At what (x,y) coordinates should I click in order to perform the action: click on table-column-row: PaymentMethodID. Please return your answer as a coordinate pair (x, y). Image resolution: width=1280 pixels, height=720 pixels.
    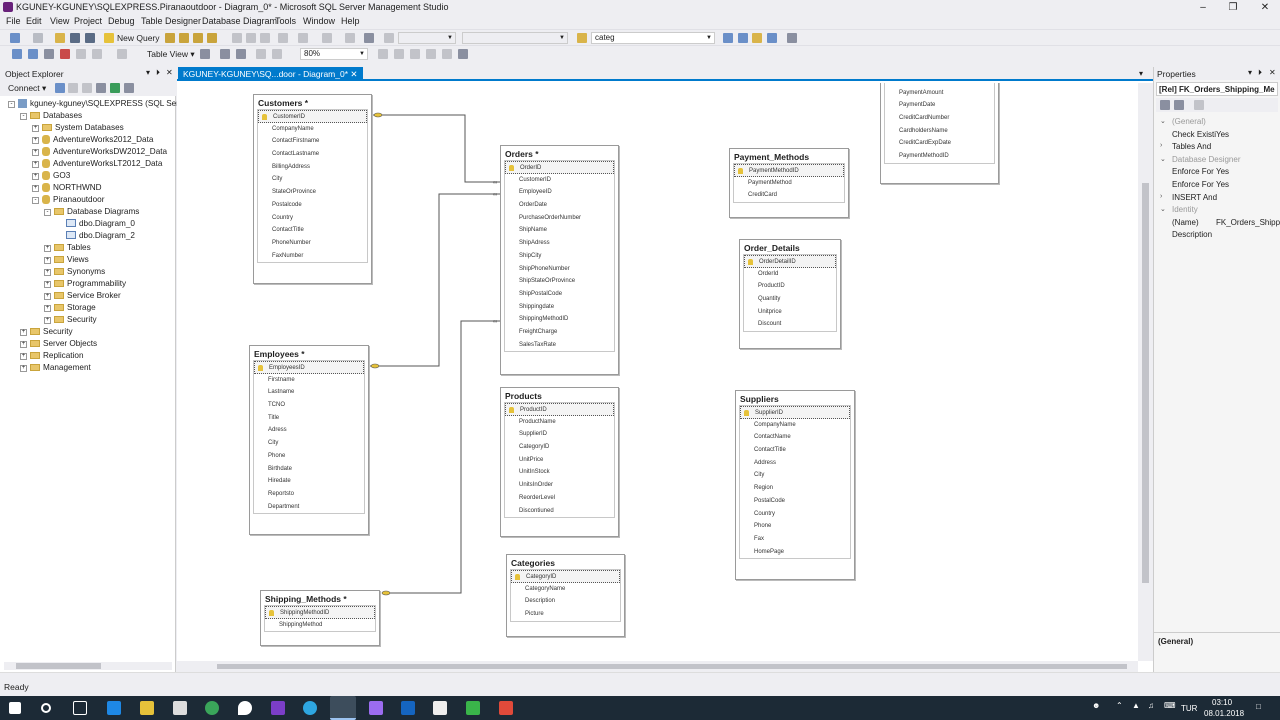
    Looking at the image, I should click on (789, 170).